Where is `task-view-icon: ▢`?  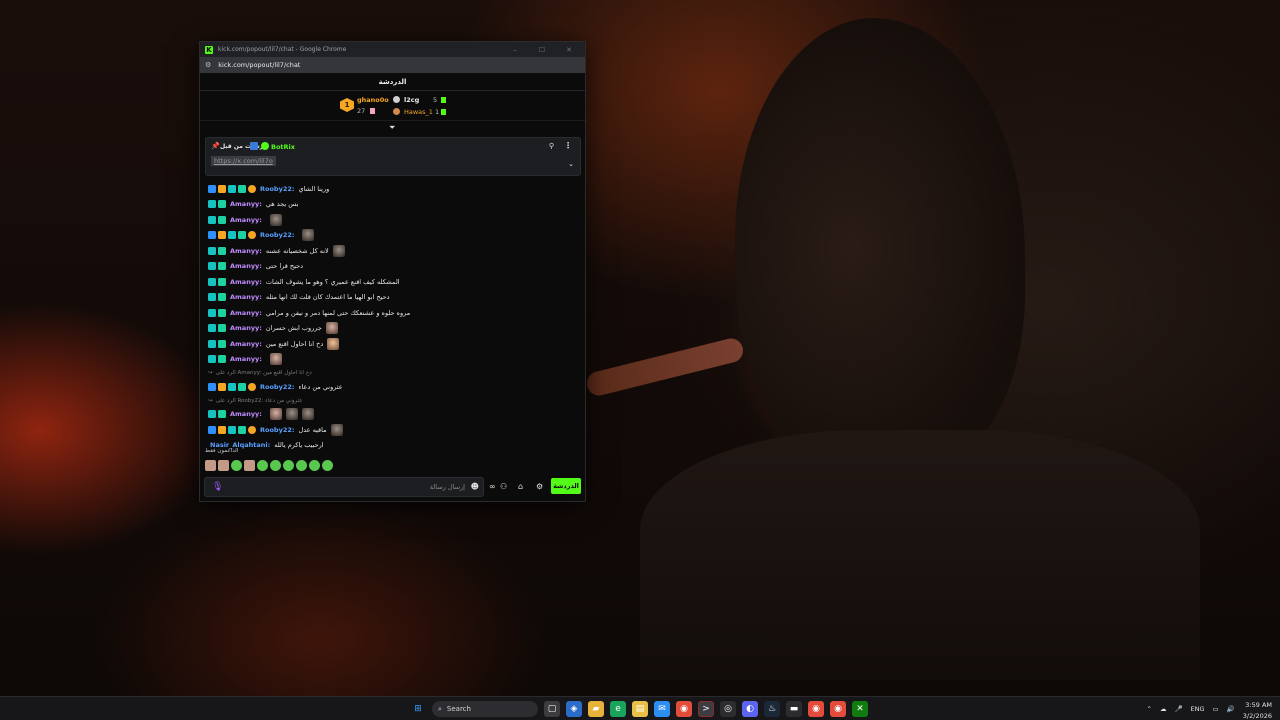 task-view-icon: ▢ is located at coordinates (552, 709).